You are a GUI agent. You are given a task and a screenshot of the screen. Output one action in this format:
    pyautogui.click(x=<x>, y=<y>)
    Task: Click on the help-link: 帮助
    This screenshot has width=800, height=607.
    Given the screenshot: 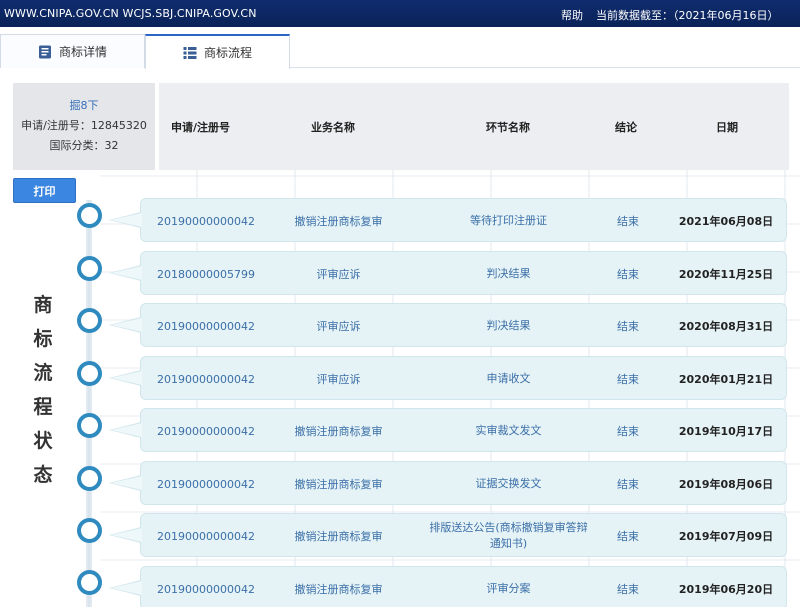 What is the action you would take?
    pyautogui.click(x=572, y=15)
    